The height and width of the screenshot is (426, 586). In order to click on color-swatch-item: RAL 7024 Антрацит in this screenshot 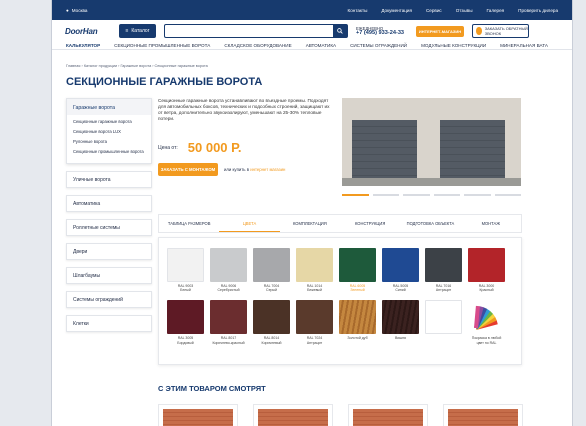, I will do `click(314, 322)`.